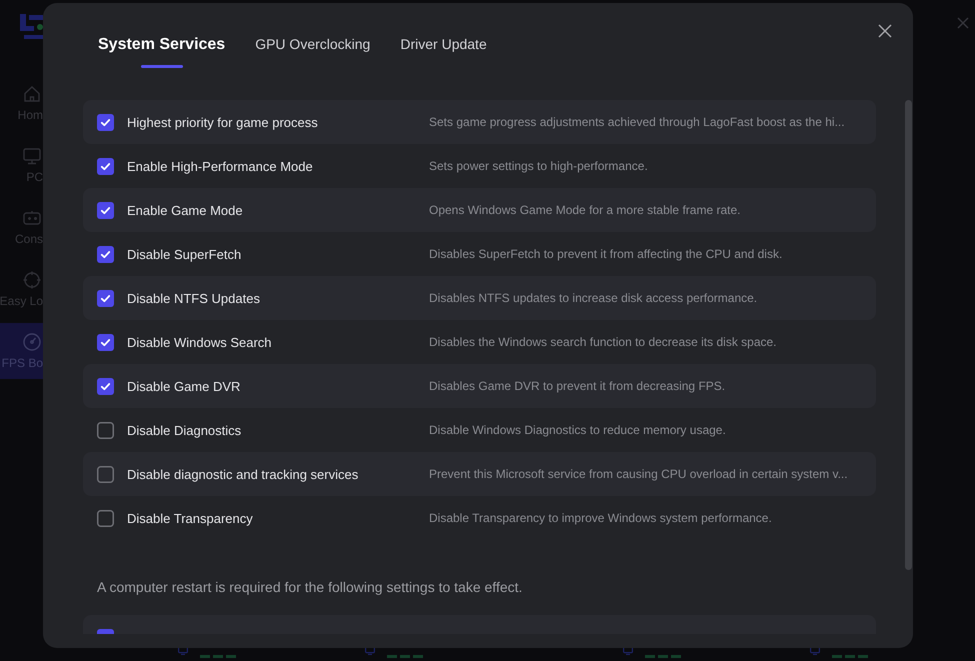 Image resolution: width=975 pixels, height=661 pixels. What do you see at coordinates (593, 298) in the screenshot?
I see `setting-description: Disables NTFS updates to increase disk access performance.` at bounding box center [593, 298].